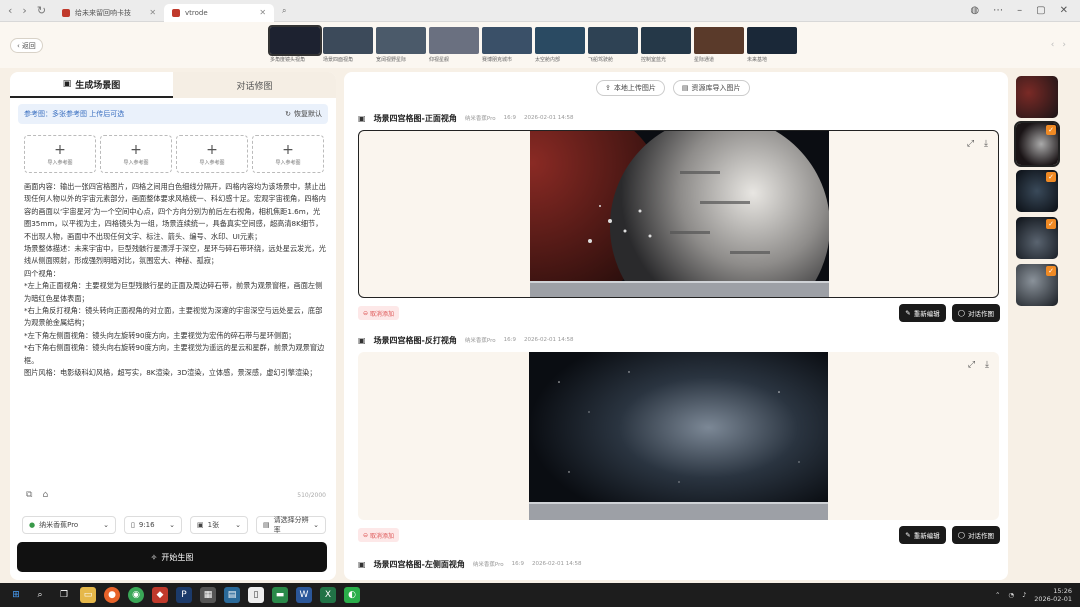  I want to click on explorer-icon: ▭, so click(88, 595).